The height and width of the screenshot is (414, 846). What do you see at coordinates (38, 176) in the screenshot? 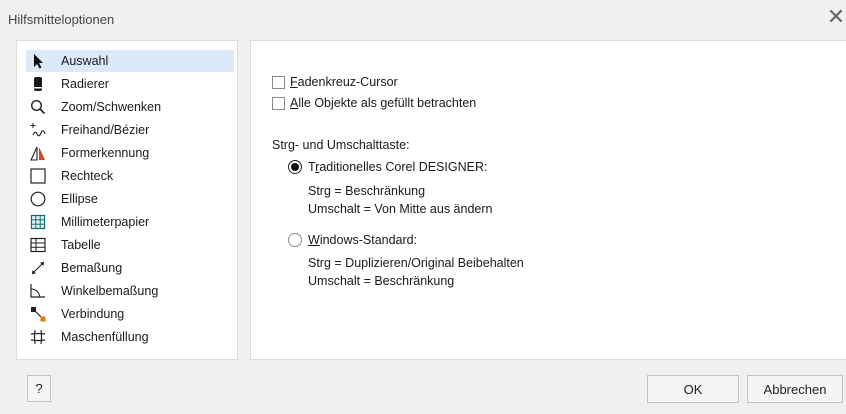
I see `rectangle-icon` at bounding box center [38, 176].